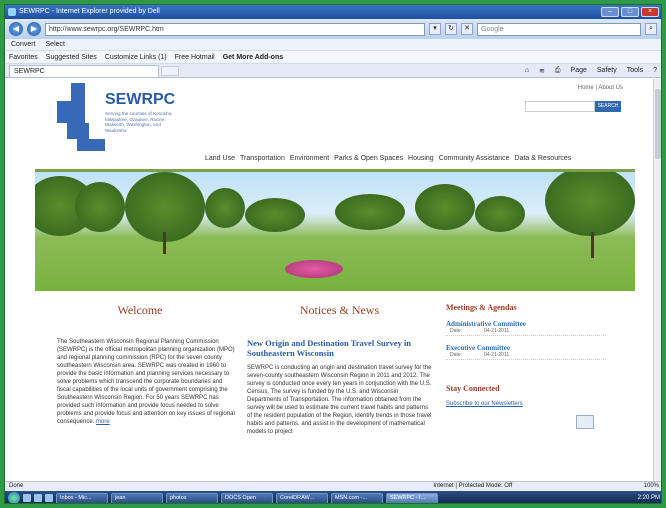 This screenshot has height=508, width=666. What do you see at coordinates (579, 71) in the screenshot?
I see `page-menu: Page` at bounding box center [579, 71].